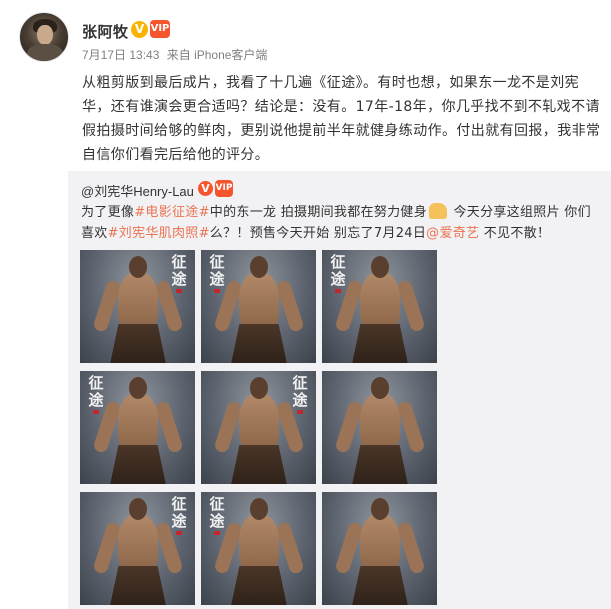  What do you see at coordinates (217, 55) in the screenshot?
I see `post-source: 来自 iPhone客户端` at bounding box center [217, 55].